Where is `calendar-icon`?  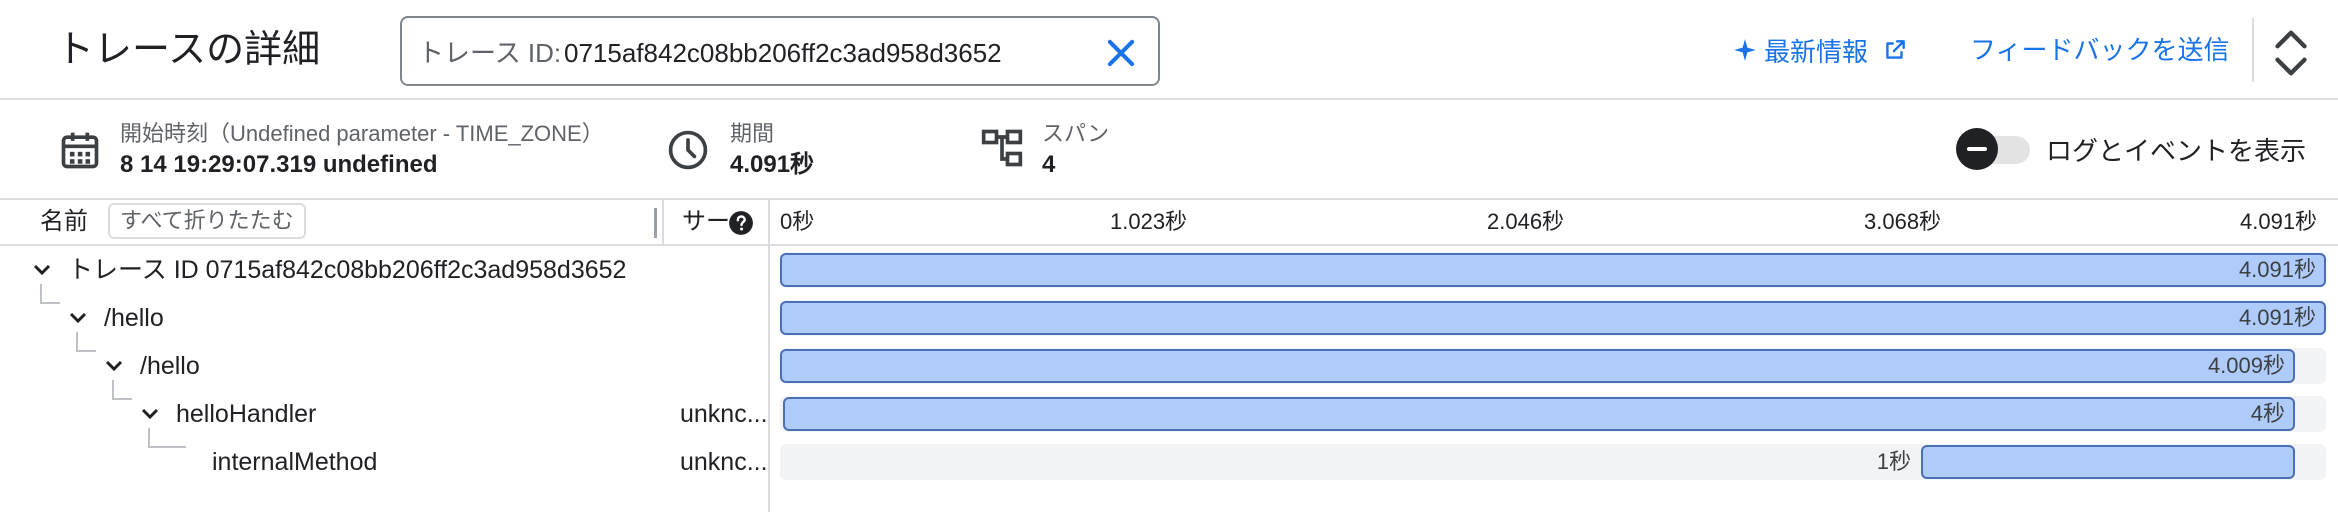 calendar-icon is located at coordinates (80, 150).